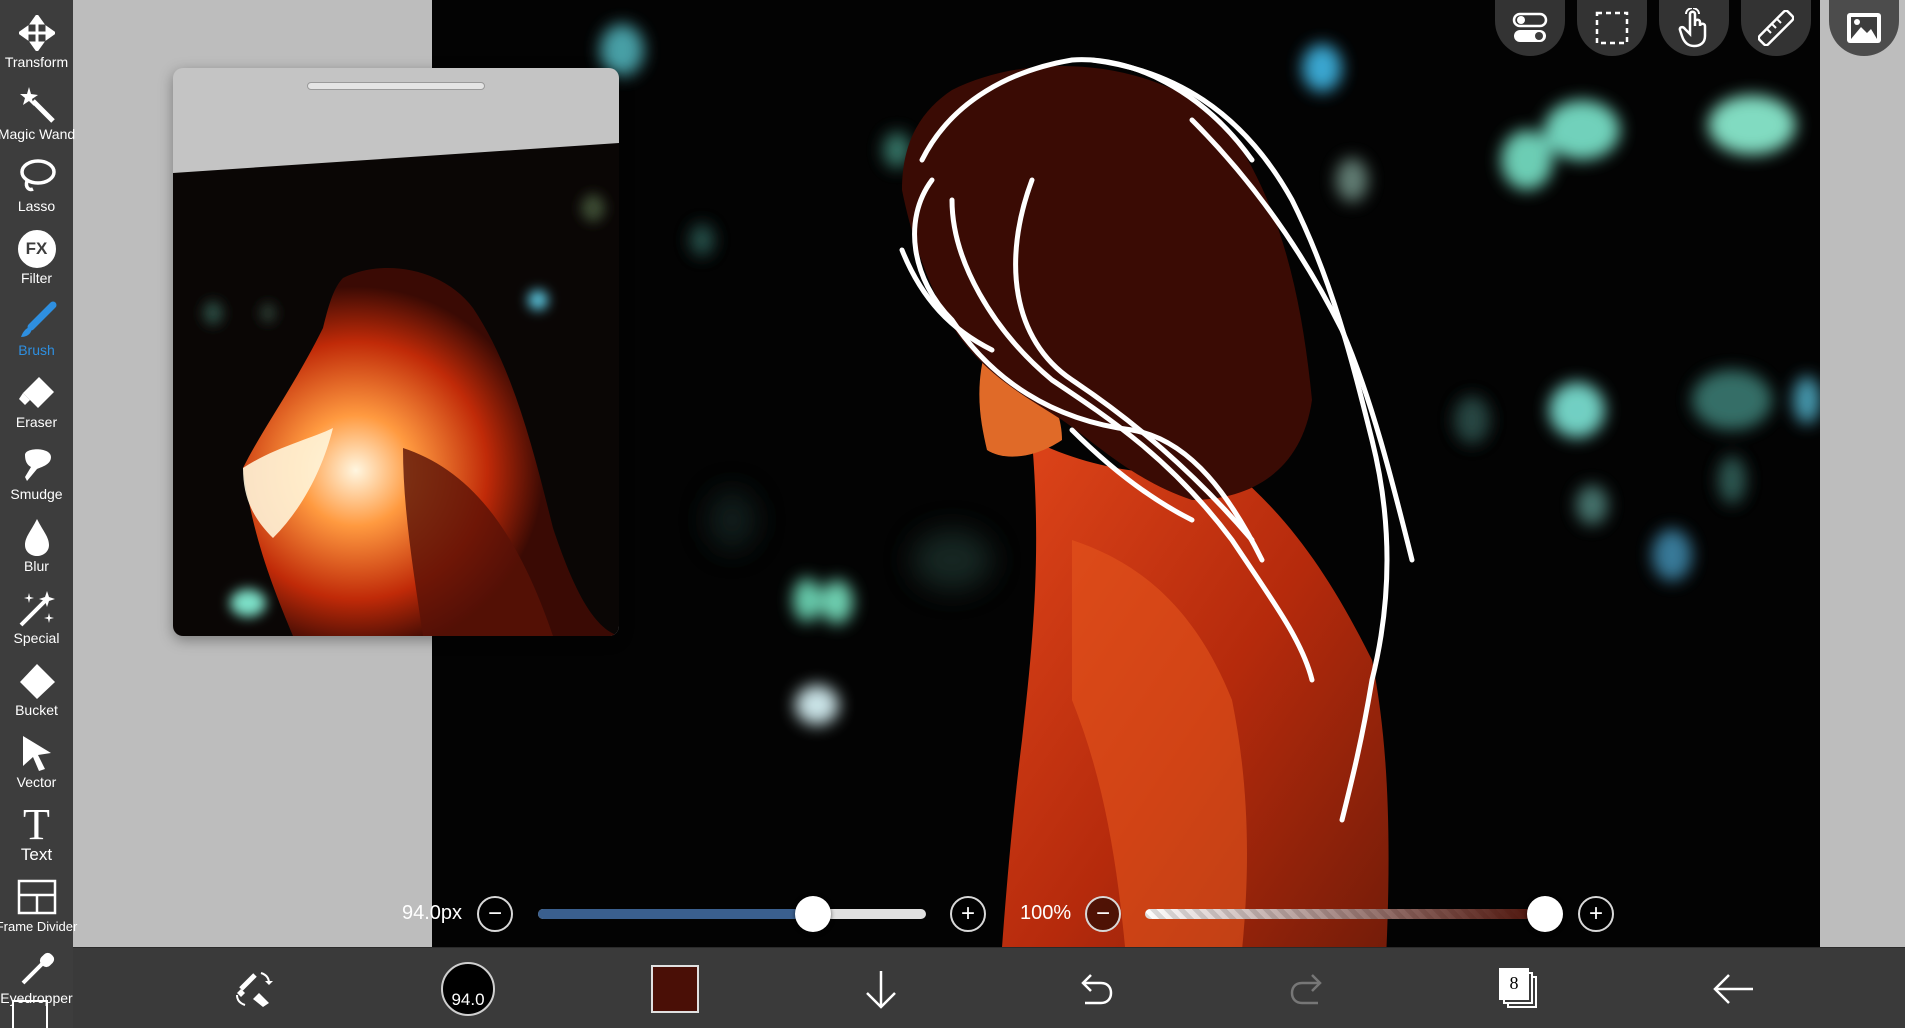  I want to click on blur-drop-icon, so click(37, 537).